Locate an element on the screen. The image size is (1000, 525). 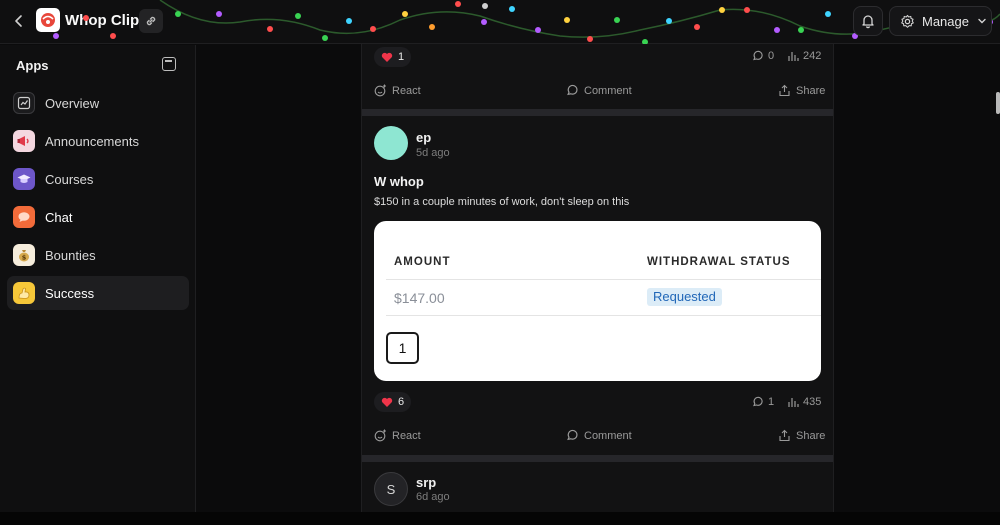
reaction-pill: 6 is located at coordinates (393, 402).